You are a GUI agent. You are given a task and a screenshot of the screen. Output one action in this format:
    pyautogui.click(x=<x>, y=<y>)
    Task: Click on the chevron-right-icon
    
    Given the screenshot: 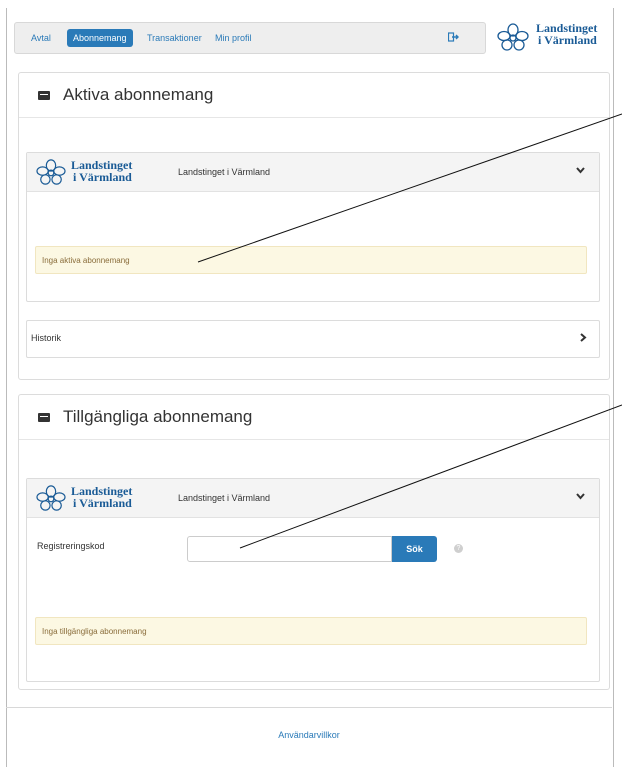 What is the action you would take?
    pyautogui.click(x=583, y=337)
    